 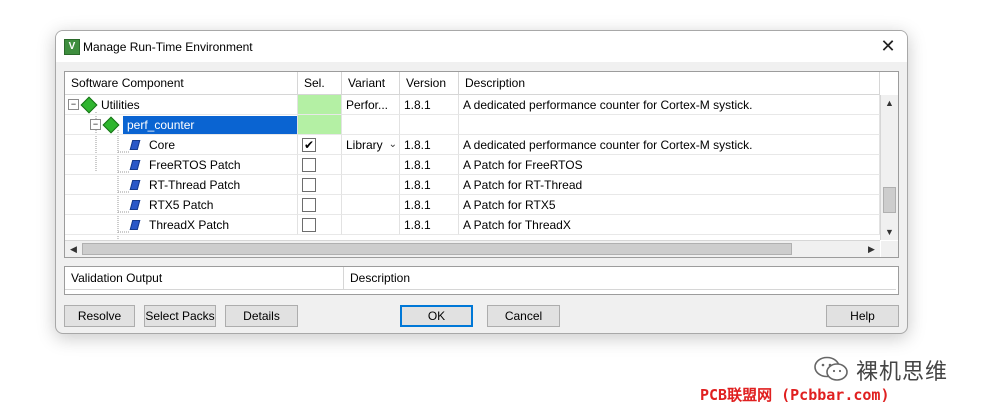 I want to click on table-row: RTX5 Patch 1.8.1 A Patch for RTX5, so click(x=472, y=205).